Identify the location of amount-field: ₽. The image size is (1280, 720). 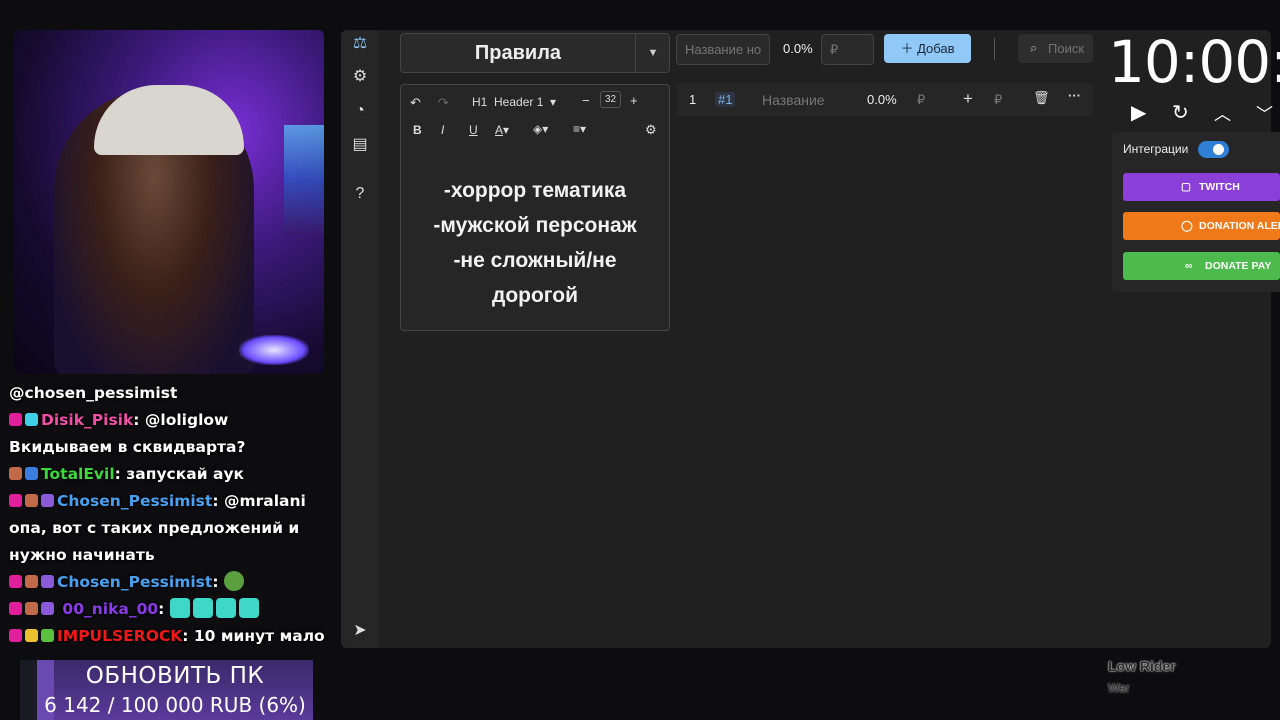
(998, 100).